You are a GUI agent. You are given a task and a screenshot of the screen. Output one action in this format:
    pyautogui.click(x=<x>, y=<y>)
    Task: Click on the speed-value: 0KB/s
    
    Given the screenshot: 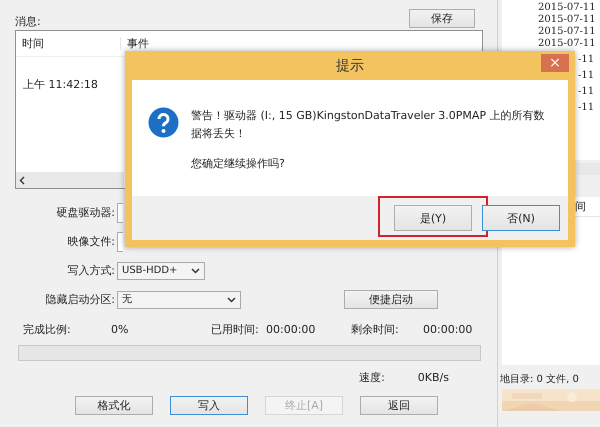 What is the action you would take?
    pyautogui.click(x=433, y=377)
    